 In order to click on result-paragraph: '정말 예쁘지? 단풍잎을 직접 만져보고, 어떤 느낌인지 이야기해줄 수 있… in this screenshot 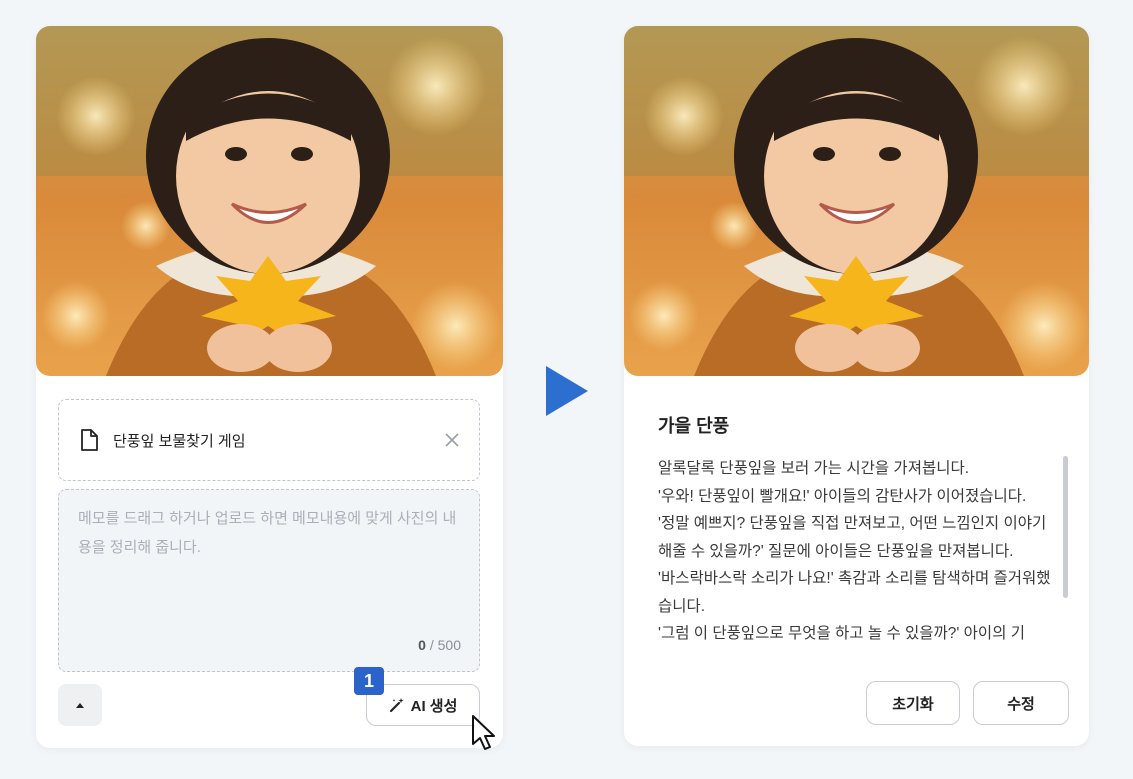, I will do `click(852, 537)`.